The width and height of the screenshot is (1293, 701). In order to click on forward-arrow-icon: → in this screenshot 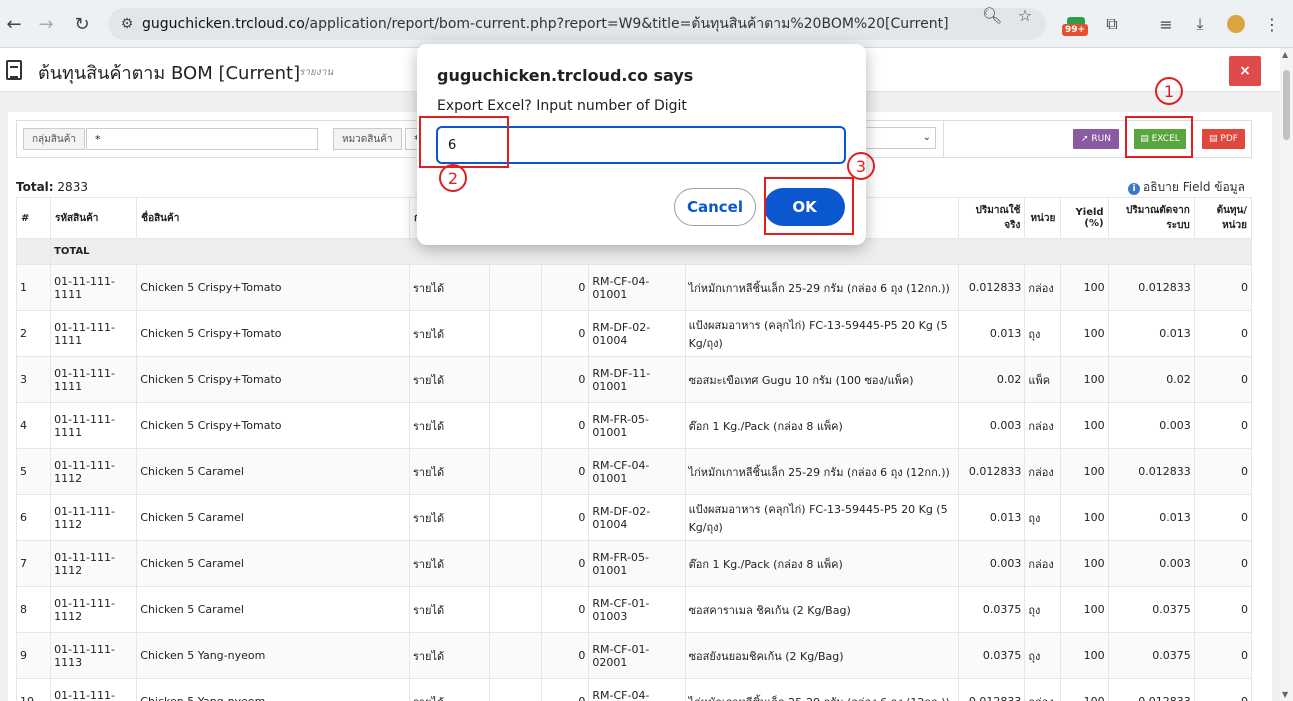, I will do `click(46, 24)`.